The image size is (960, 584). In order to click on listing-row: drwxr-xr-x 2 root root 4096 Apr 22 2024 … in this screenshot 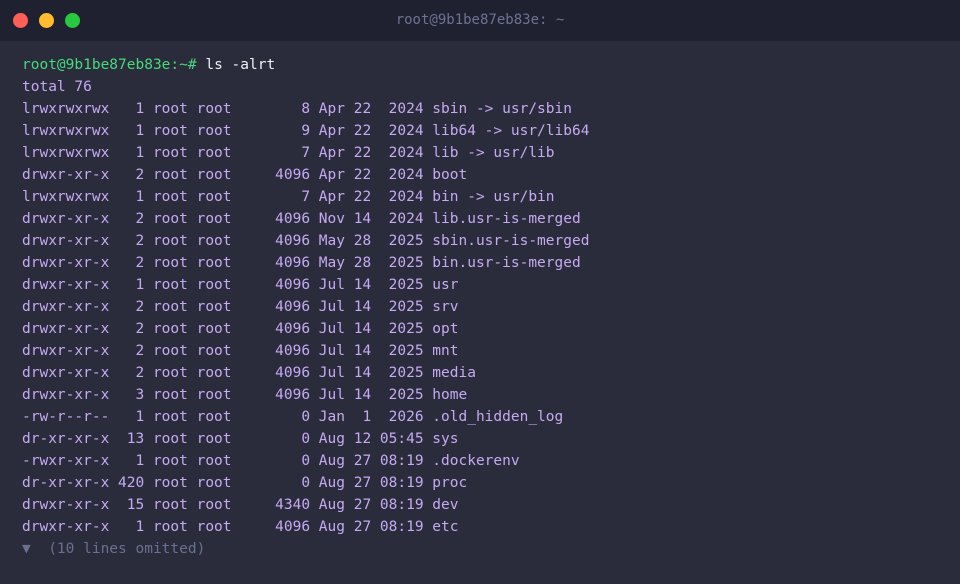, I will do `click(245, 175)`.